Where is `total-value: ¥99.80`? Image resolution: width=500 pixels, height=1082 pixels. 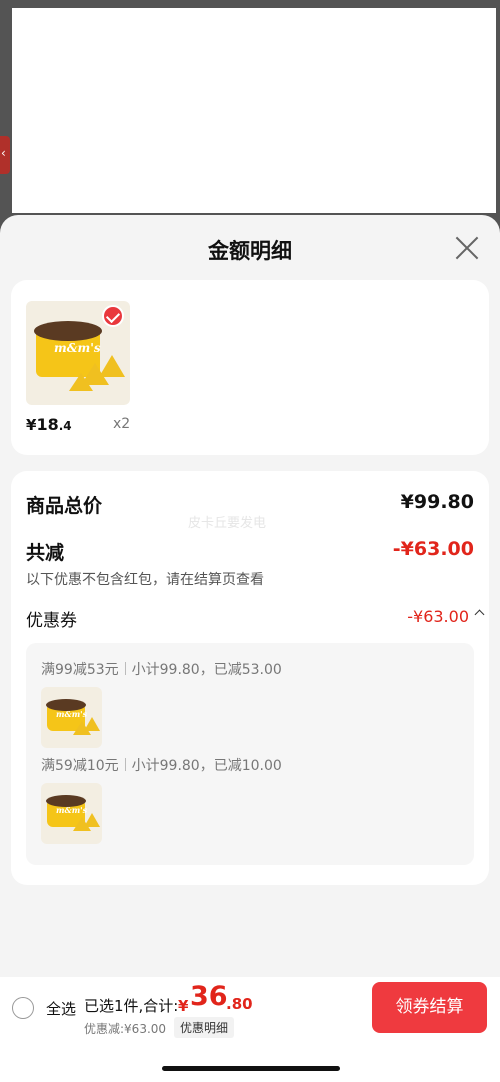 total-value: ¥99.80 is located at coordinates (437, 502).